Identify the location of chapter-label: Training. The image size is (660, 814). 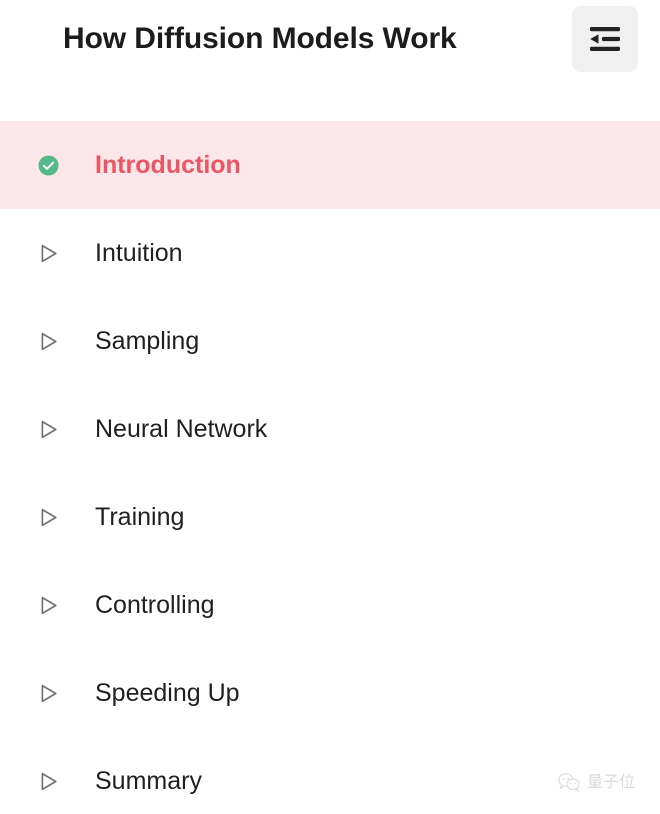
(140, 517).